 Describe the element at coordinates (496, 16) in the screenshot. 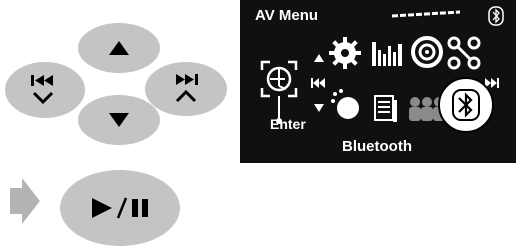

I see `bluetooth-status-icon` at that location.